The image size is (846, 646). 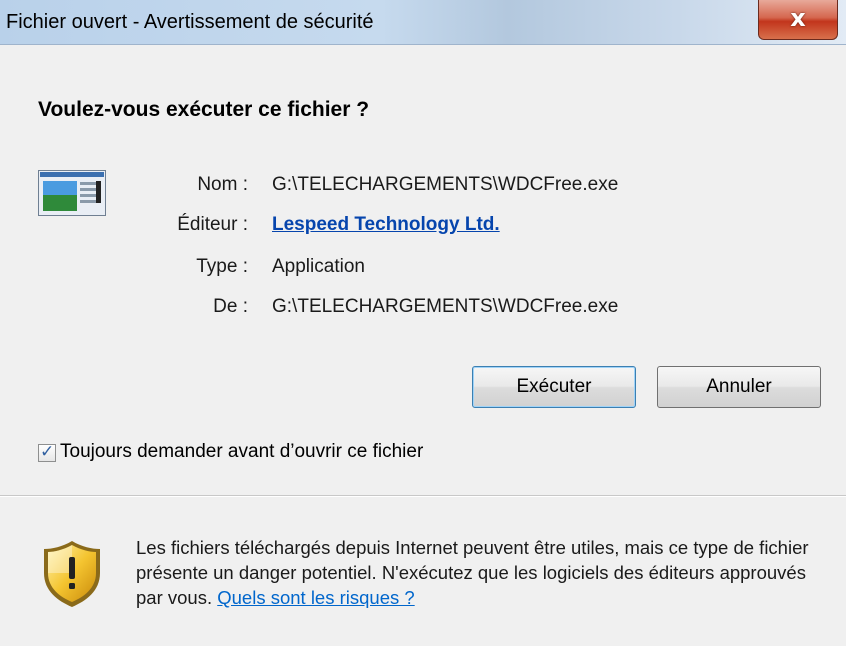 I want to click on application-file-icon, so click(x=72, y=193).